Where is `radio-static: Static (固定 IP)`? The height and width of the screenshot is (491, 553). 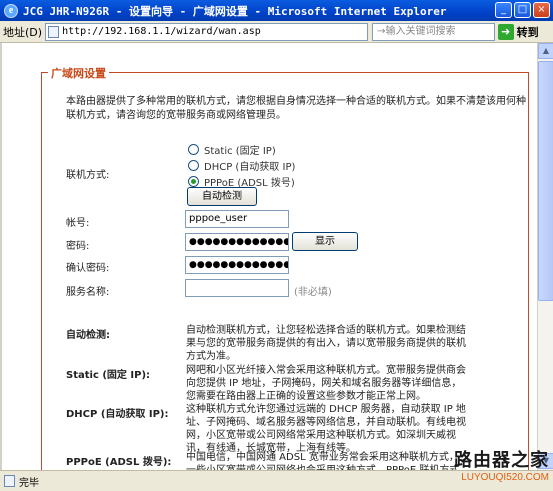 radio-static: Static (固定 IP) is located at coordinates (232, 149).